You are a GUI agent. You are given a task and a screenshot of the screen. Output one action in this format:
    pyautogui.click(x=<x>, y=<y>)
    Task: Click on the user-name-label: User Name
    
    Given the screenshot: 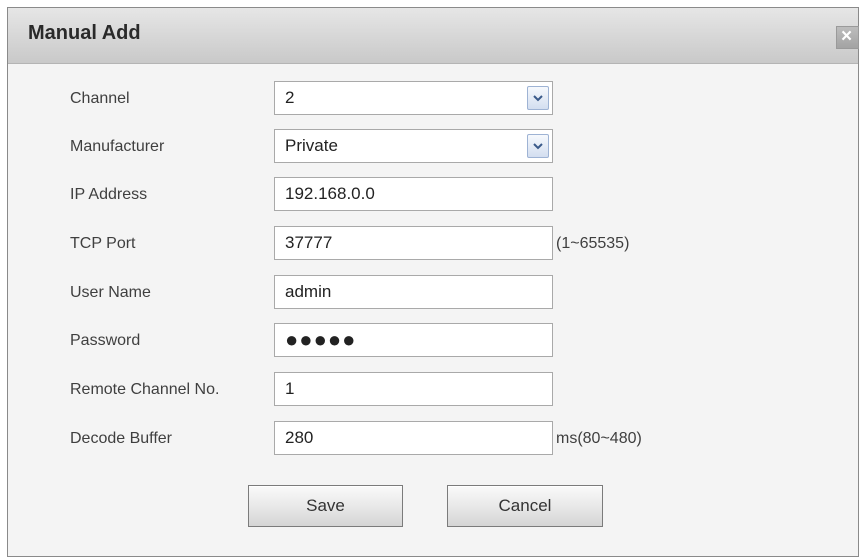 What is the action you would take?
    pyautogui.click(x=110, y=292)
    